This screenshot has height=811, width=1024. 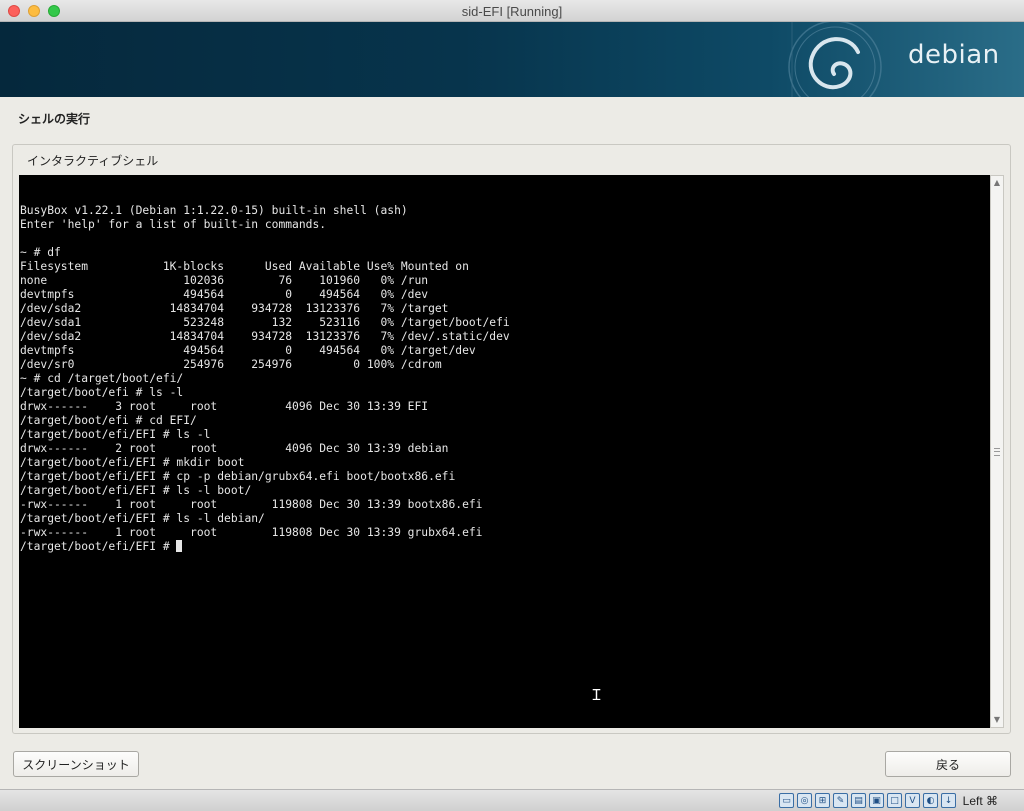 I want to click on mouse-icon: ◐, so click(x=930, y=800).